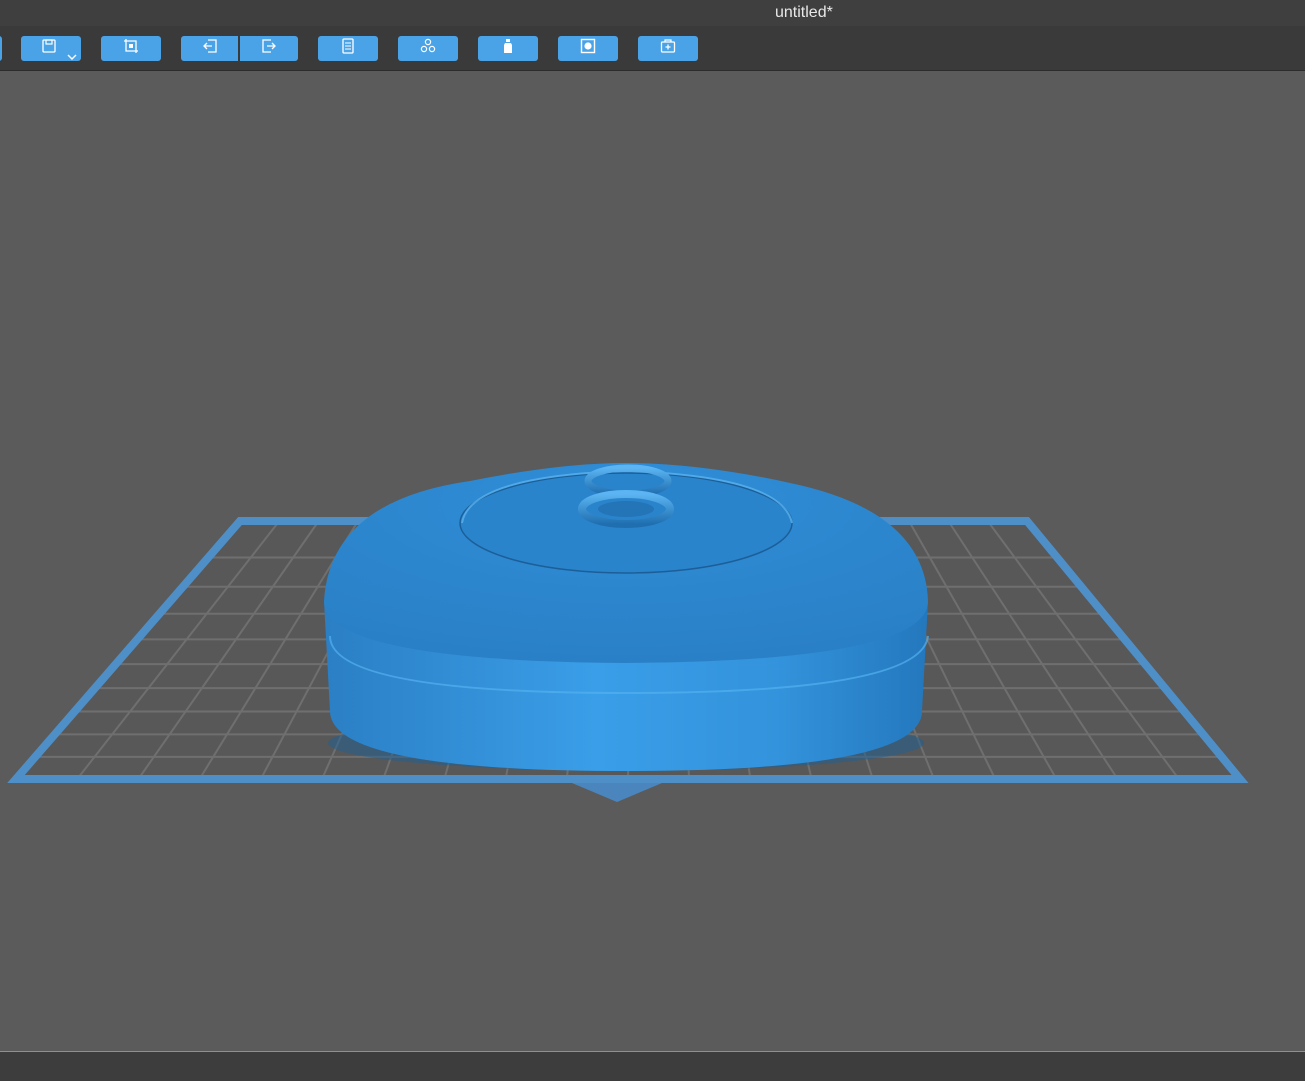  What do you see at coordinates (72, 57) in the screenshot?
I see `chevron-down-icon` at bounding box center [72, 57].